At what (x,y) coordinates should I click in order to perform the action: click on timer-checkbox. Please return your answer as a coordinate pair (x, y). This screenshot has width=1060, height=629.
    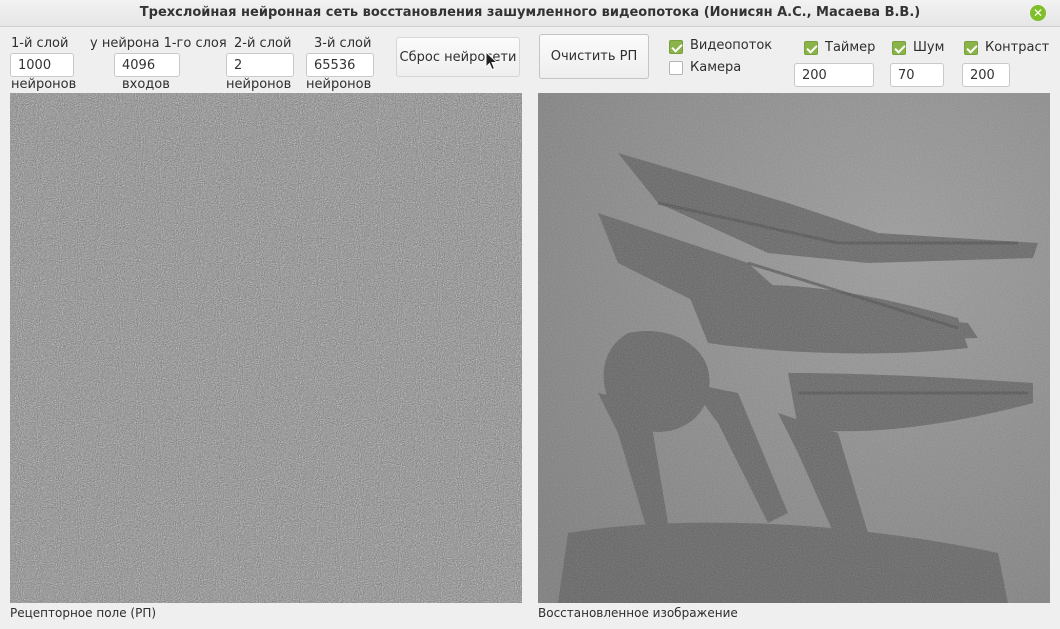
    Looking at the image, I should click on (811, 48).